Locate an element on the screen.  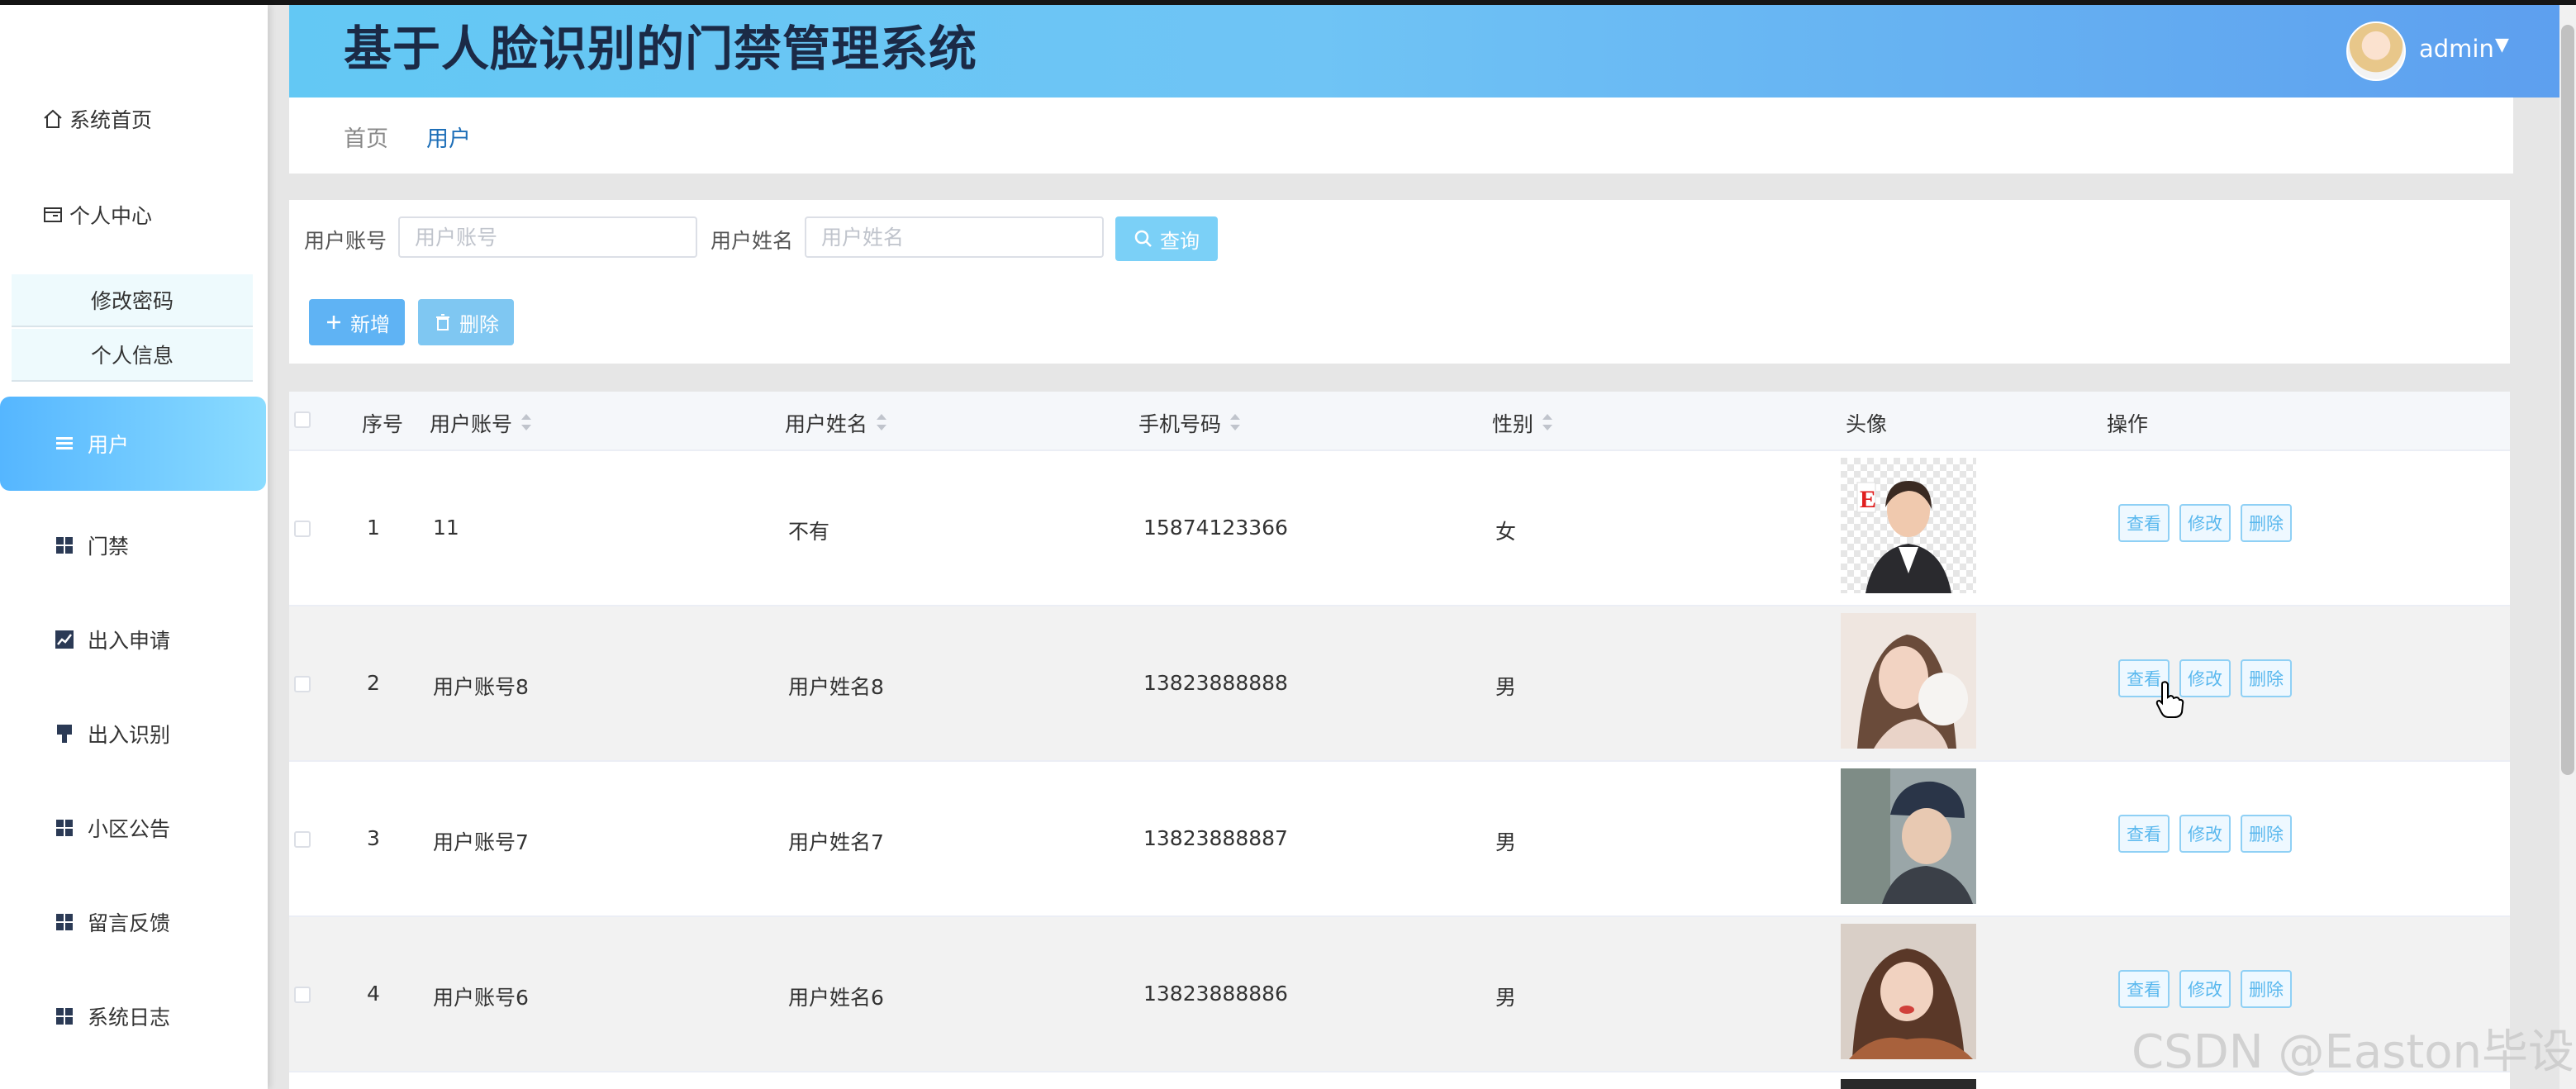
table-row: 3 用户账号7 用户姓名7 13823888887 男 查看 修改 删除 is located at coordinates (1399, 839).